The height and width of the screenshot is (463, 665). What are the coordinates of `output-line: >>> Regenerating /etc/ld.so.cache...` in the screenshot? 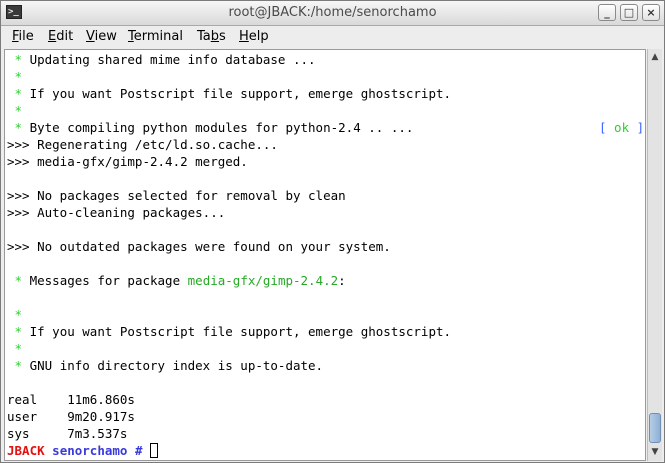 It's located at (142, 144).